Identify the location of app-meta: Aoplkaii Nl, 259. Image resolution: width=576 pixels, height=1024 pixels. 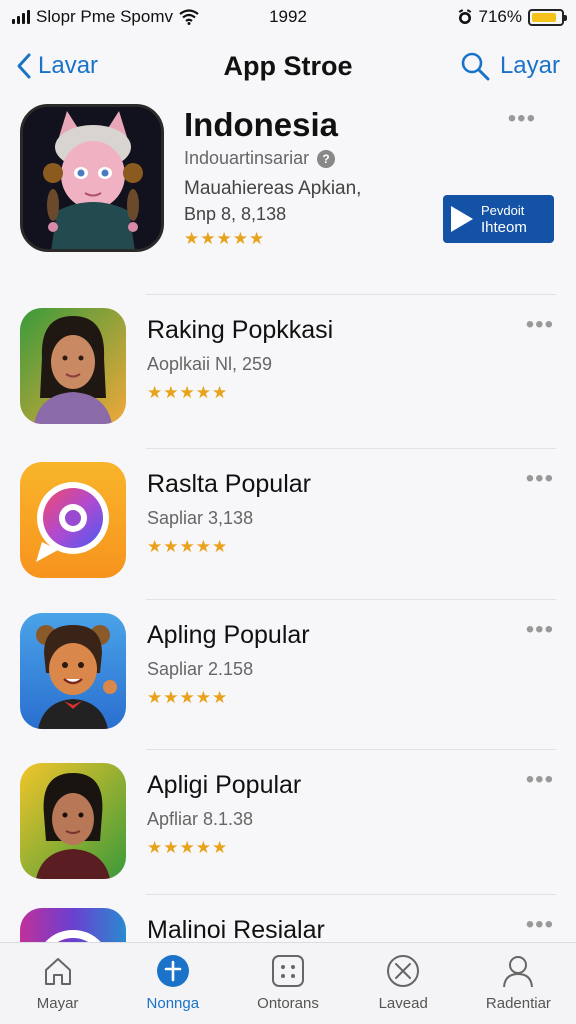
(210, 364).